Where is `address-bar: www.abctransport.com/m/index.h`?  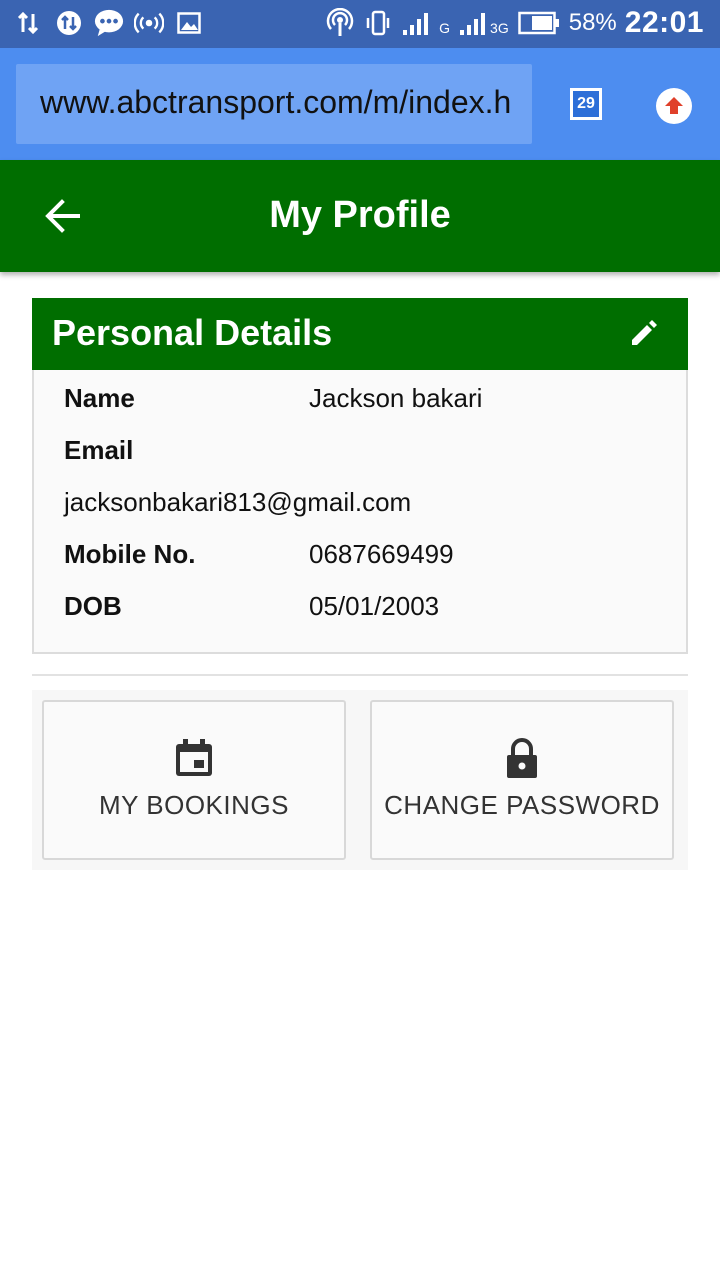
address-bar: www.abctransport.com/m/index.h is located at coordinates (274, 104).